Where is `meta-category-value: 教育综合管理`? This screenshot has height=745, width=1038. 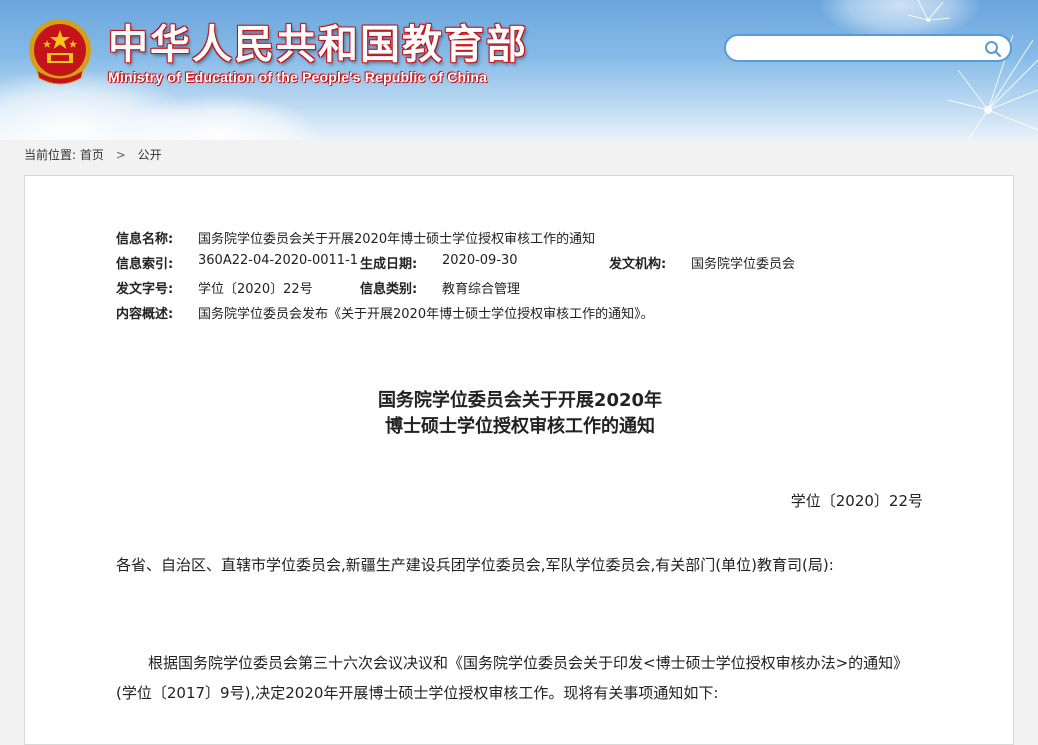 meta-category-value: 教育综合管理 is located at coordinates (481, 289).